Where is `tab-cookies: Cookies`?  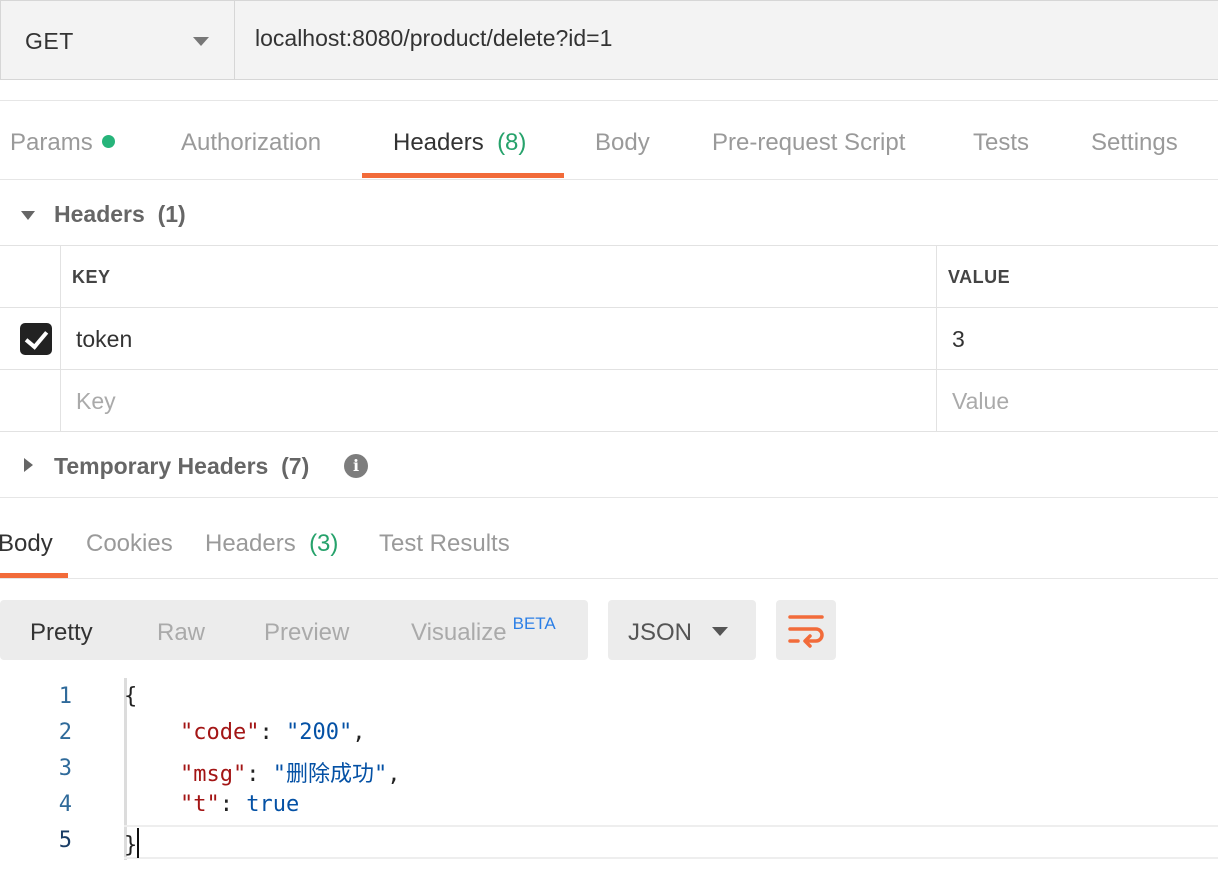
tab-cookies: Cookies is located at coordinates (129, 544).